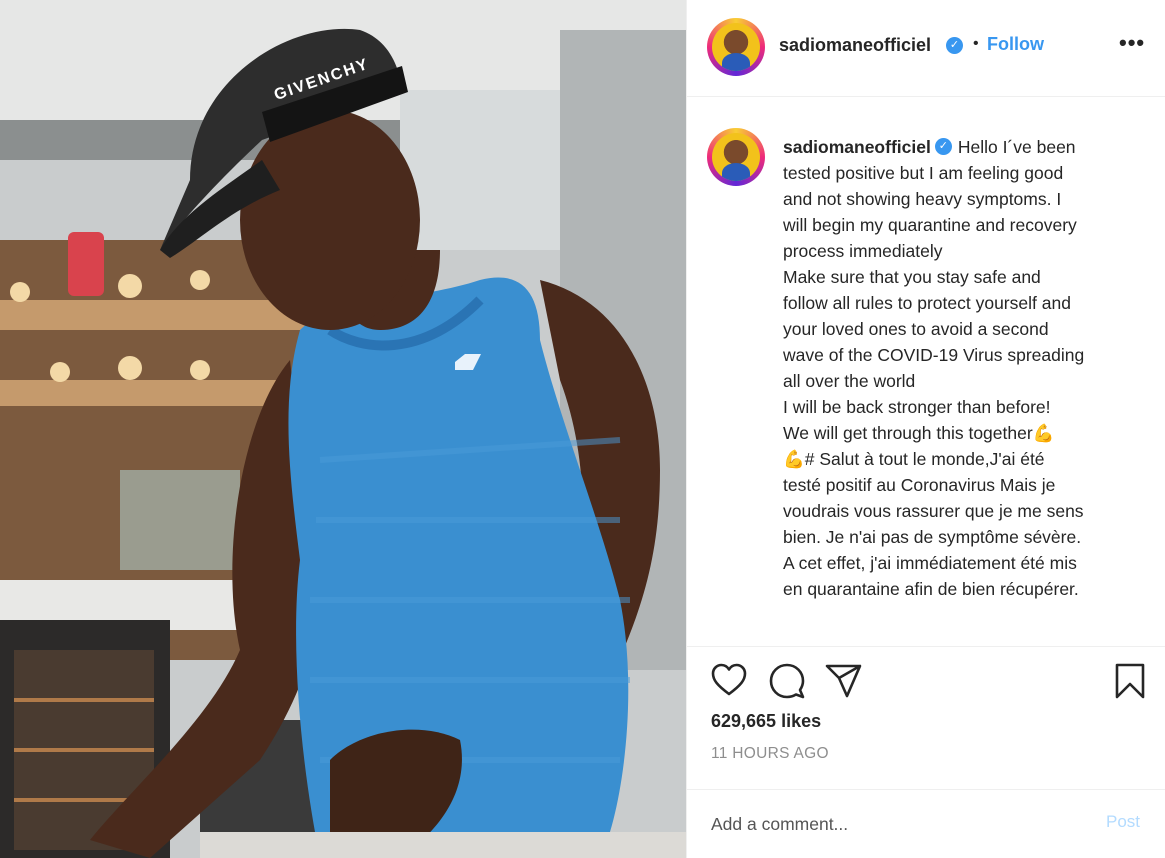  Describe the element at coordinates (844, 683) in the screenshot. I see `paper-plane-icon` at that location.